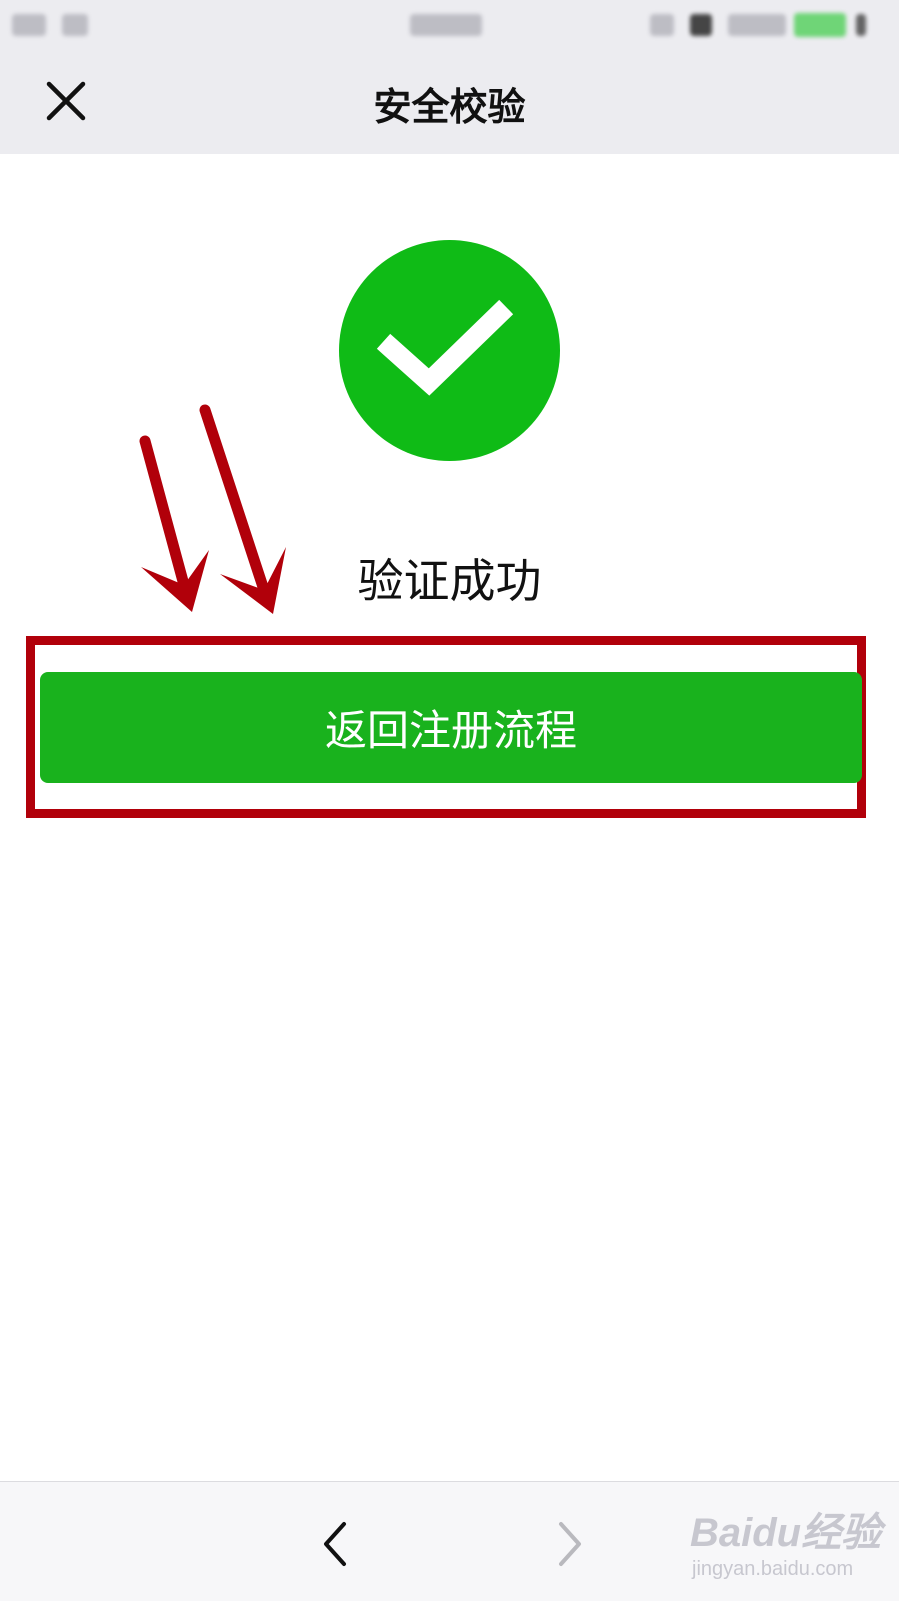 This screenshot has width=899, height=1601. I want to click on clock-blurred, so click(446, 25).